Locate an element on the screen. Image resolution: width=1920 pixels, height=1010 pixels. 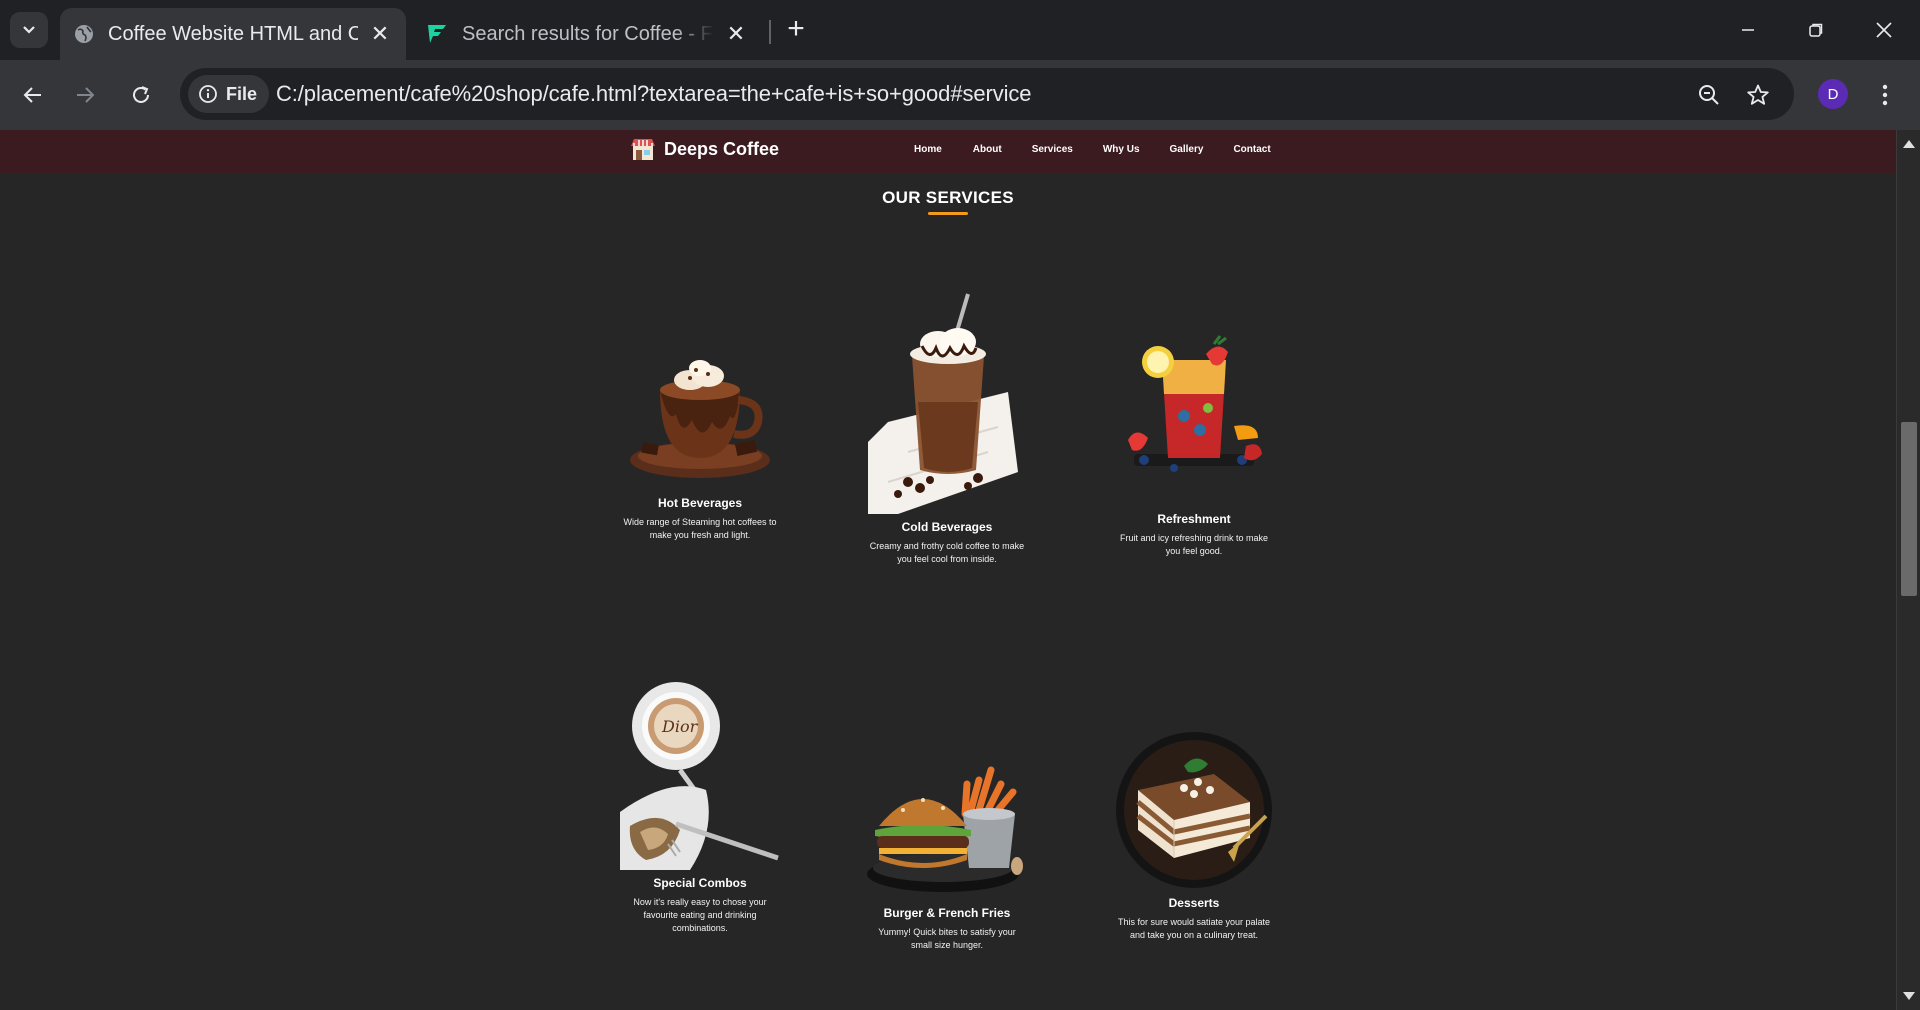
zoom-button is located at coordinates (1709, 95).